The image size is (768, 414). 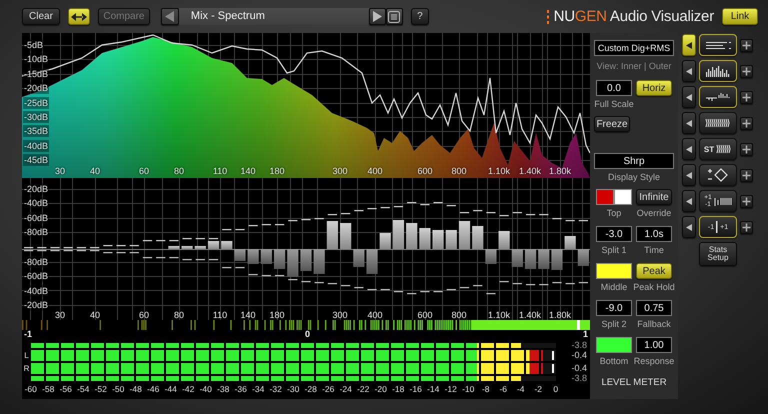 I want to click on axis-label: -40dB, so click(x=36, y=290).